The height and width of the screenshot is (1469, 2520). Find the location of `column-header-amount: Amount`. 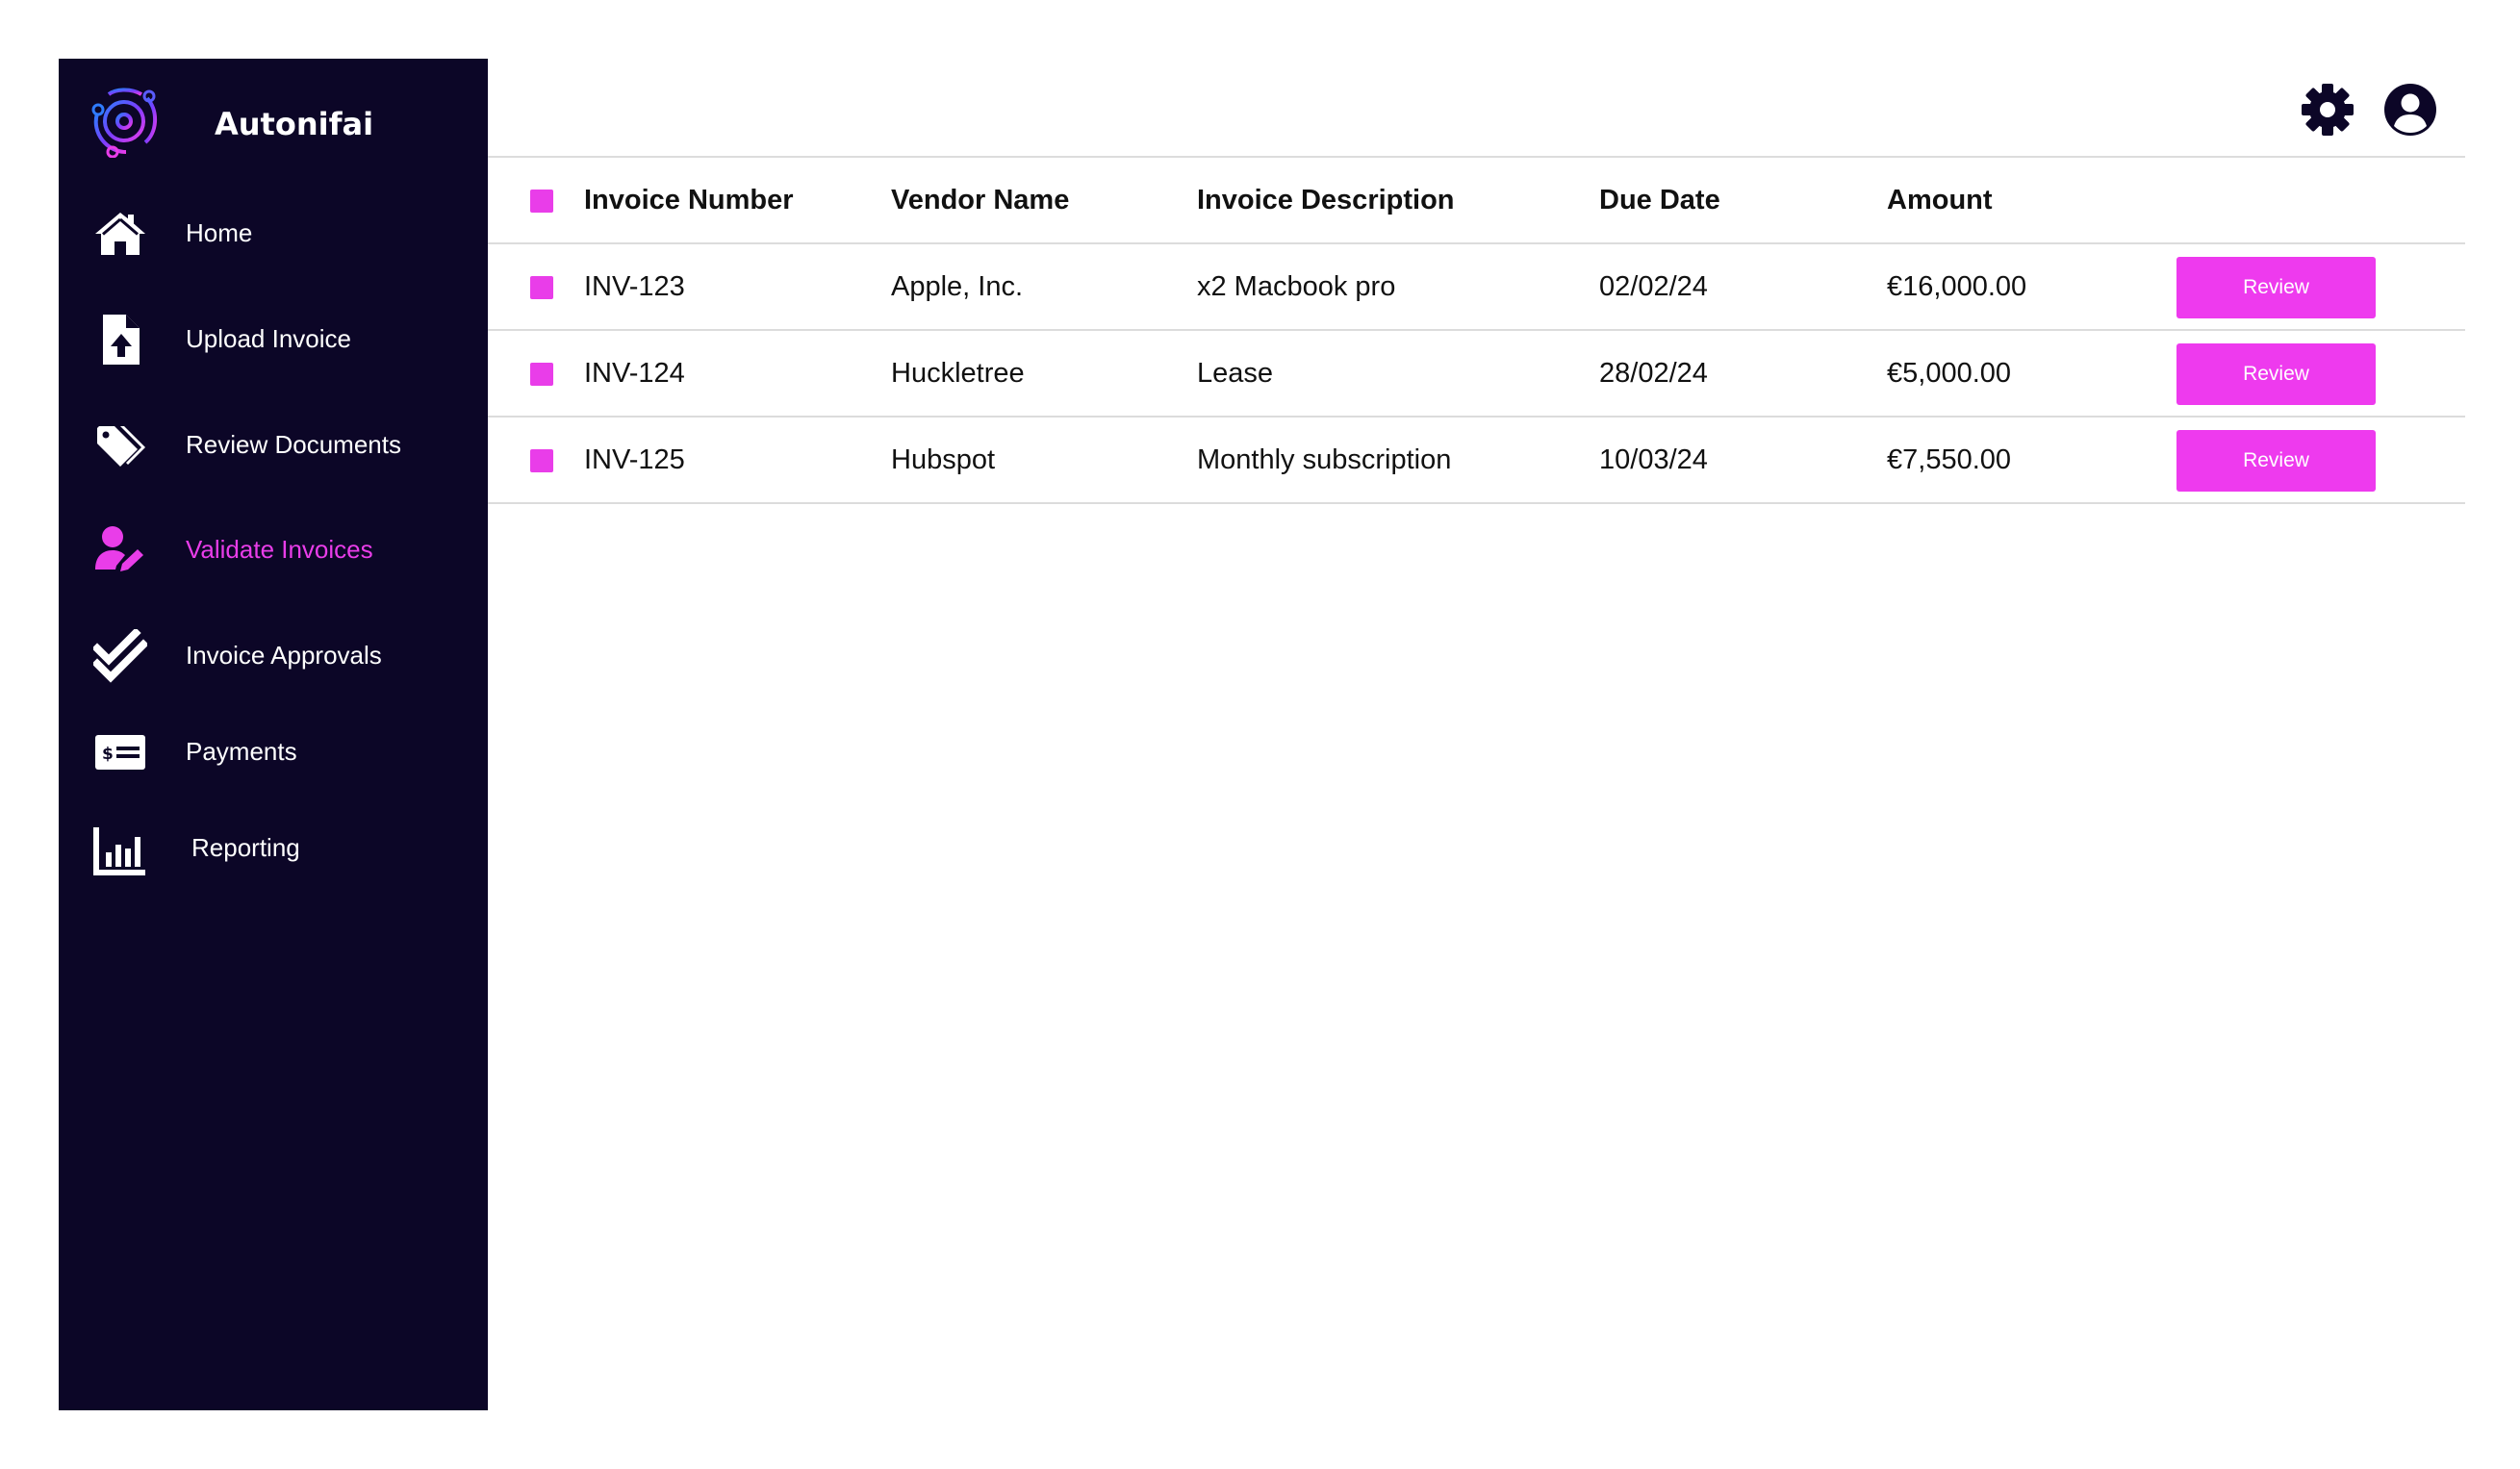

column-header-amount: Amount is located at coordinates (1940, 200).